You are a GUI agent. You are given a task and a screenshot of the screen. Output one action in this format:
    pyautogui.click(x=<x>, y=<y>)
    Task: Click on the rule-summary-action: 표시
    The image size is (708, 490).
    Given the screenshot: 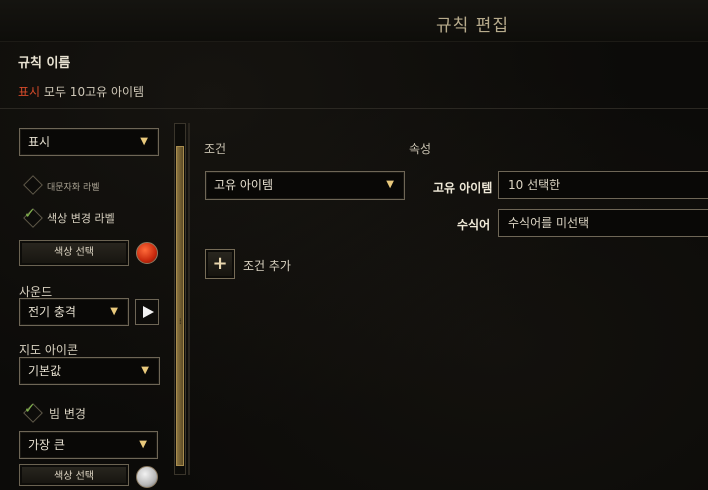 What is the action you would take?
    pyautogui.click(x=29, y=92)
    